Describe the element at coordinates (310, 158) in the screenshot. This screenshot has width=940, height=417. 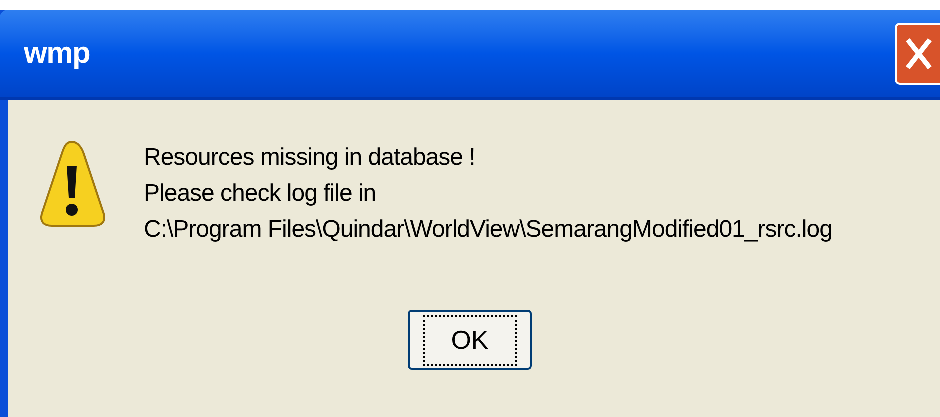
I see `message-text: Resources missing in database !` at that location.